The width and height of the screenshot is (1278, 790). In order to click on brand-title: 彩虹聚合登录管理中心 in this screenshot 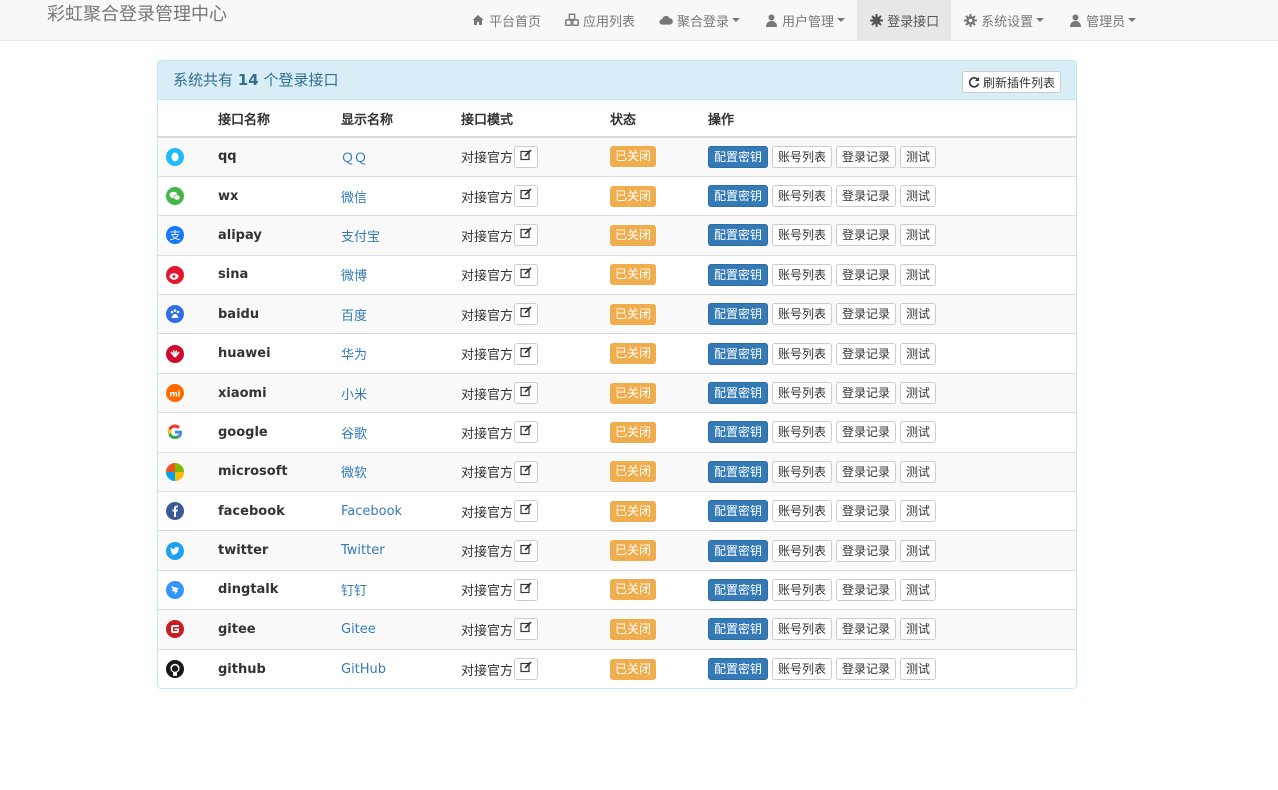, I will do `click(137, 15)`.